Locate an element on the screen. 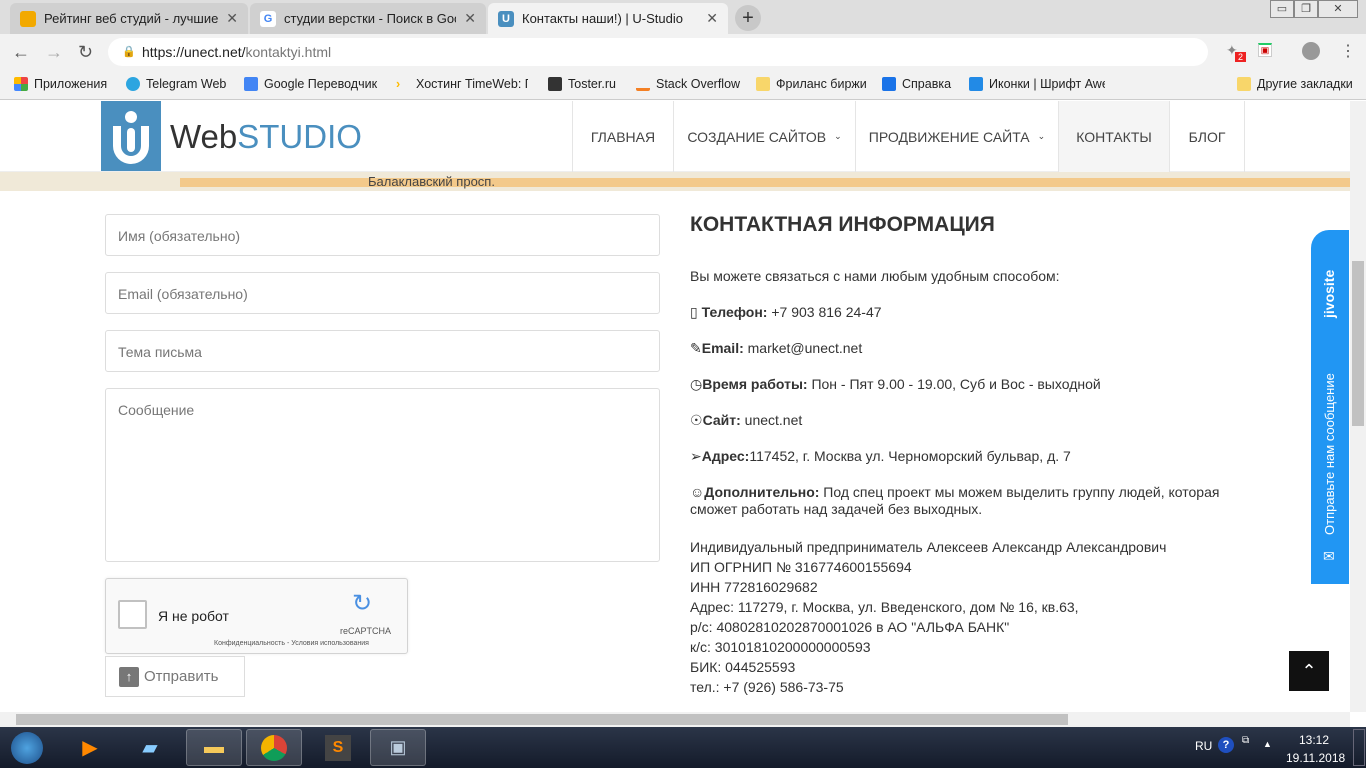  folder-icon is located at coordinates (1244, 84).